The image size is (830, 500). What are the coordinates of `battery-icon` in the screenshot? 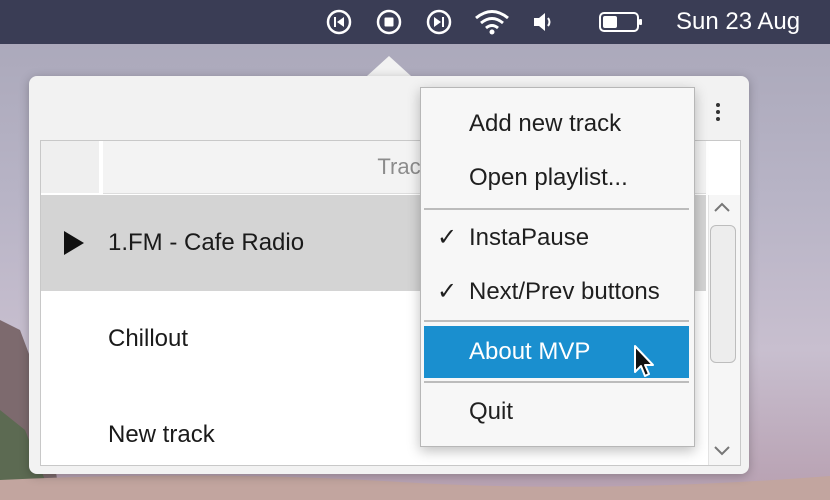 It's located at (621, 22).